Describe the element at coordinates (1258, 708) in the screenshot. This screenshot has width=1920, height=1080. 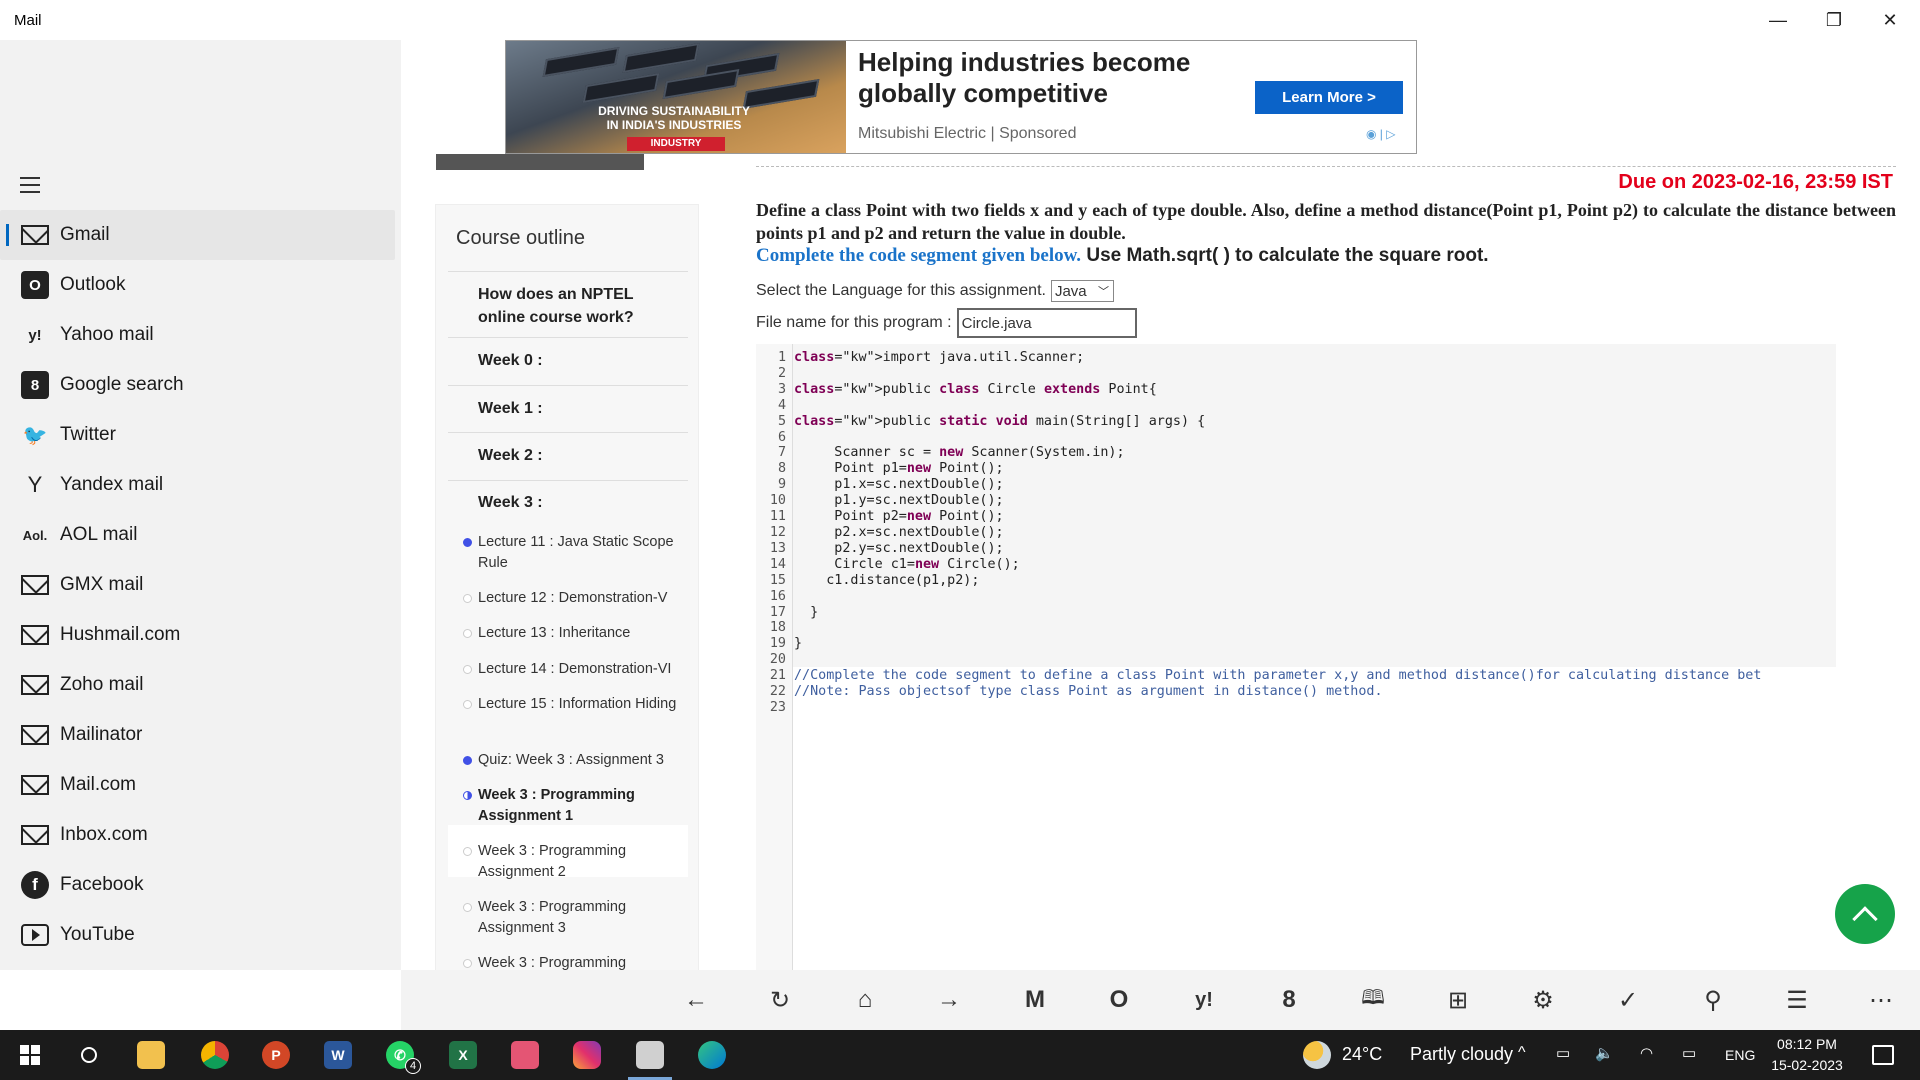
I see `code-line: 23` at that location.